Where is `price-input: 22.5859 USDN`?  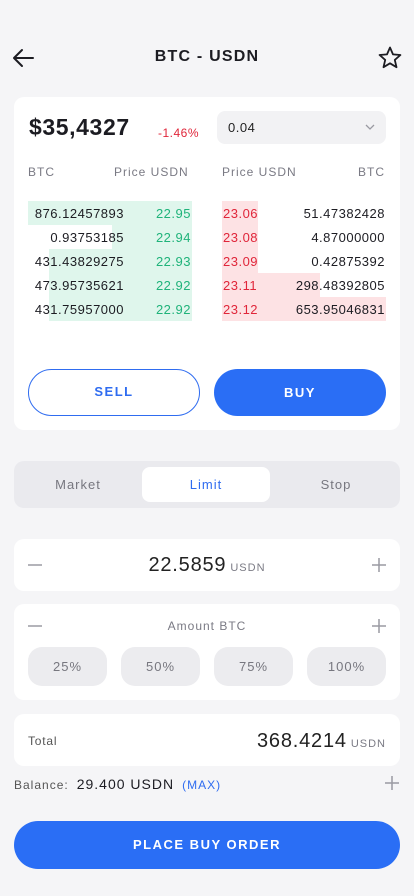 price-input: 22.5859 USDN is located at coordinates (207, 565).